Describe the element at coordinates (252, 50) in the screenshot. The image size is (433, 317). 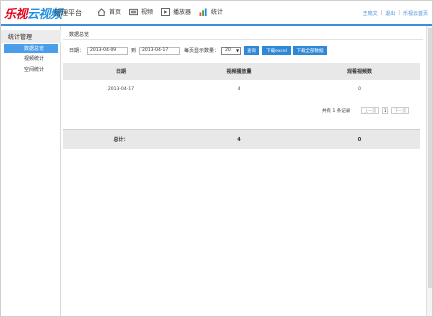
I see `query-button: 查询` at that location.